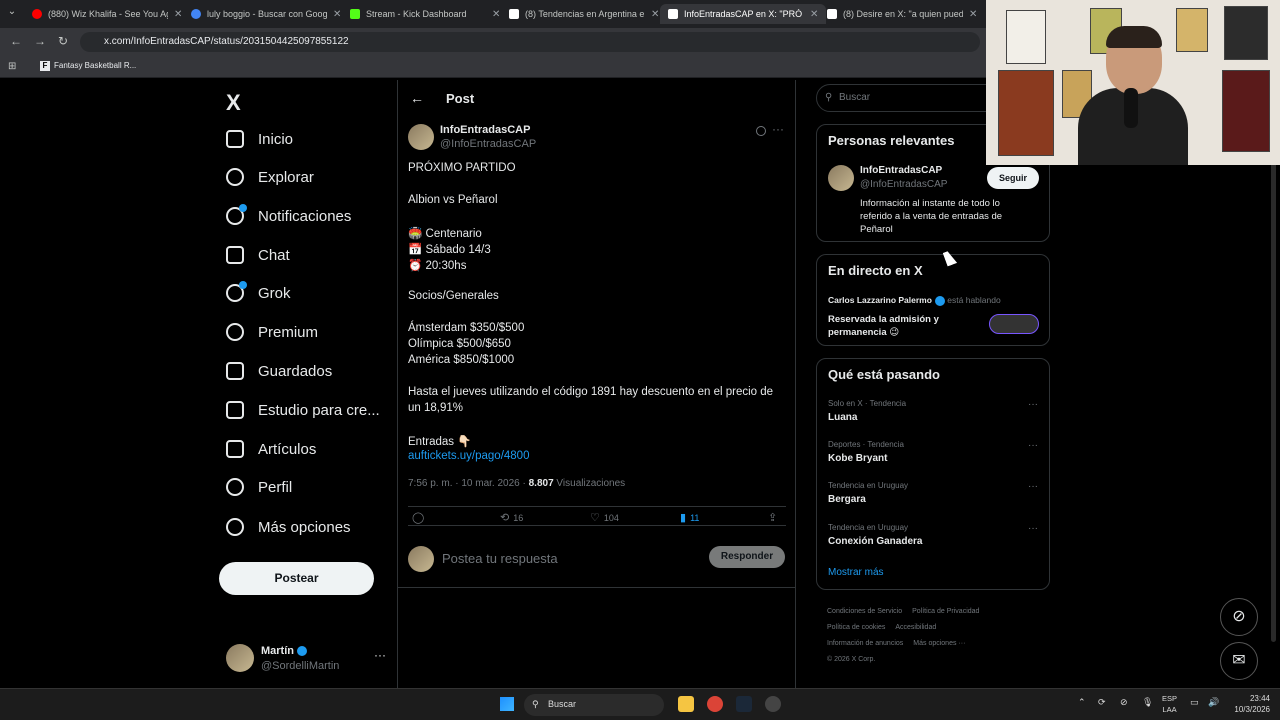  What do you see at coordinates (1147, 702) in the screenshot?
I see `microphone-icon: 🎙` at bounding box center [1147, 702].